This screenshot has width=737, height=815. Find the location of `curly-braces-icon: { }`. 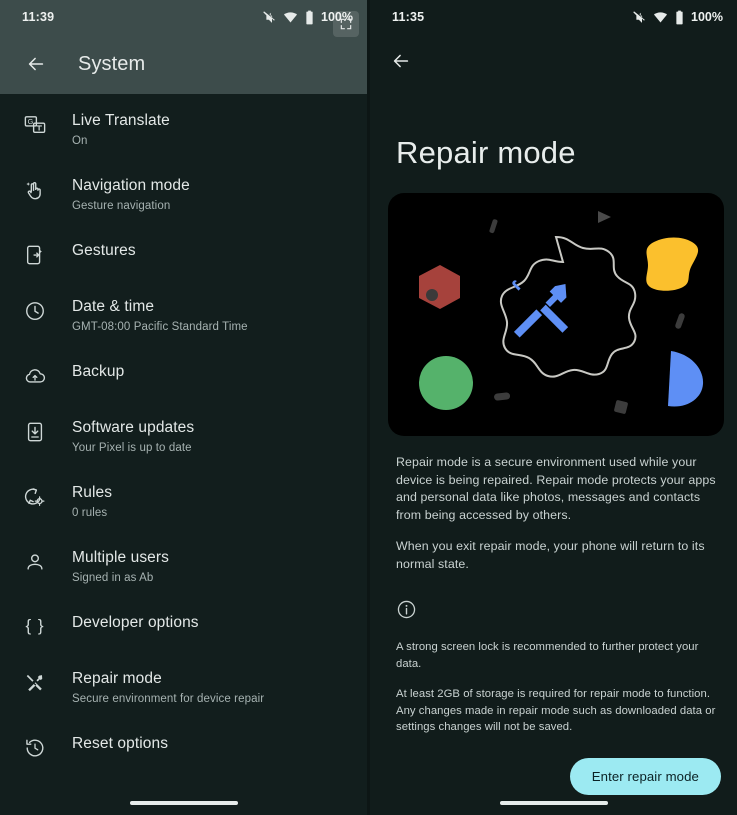

curly-braces-icon: { } is located at coordinates (35, 624).